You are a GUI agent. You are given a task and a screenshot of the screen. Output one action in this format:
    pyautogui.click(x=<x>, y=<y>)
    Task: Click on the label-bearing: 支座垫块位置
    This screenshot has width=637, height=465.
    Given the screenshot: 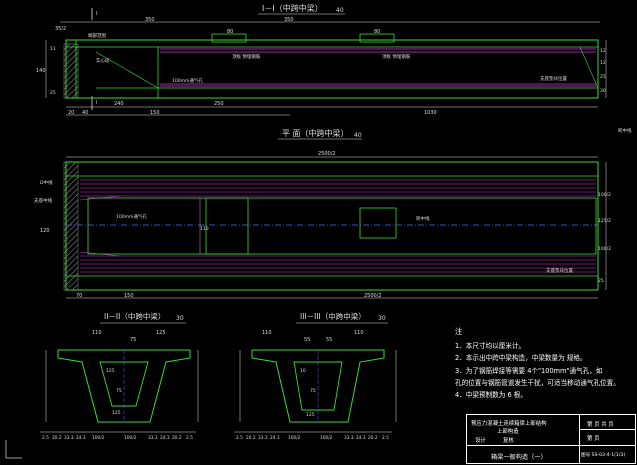 What is the action you would take?
    pyautogui.click(x=553, y=78)
    